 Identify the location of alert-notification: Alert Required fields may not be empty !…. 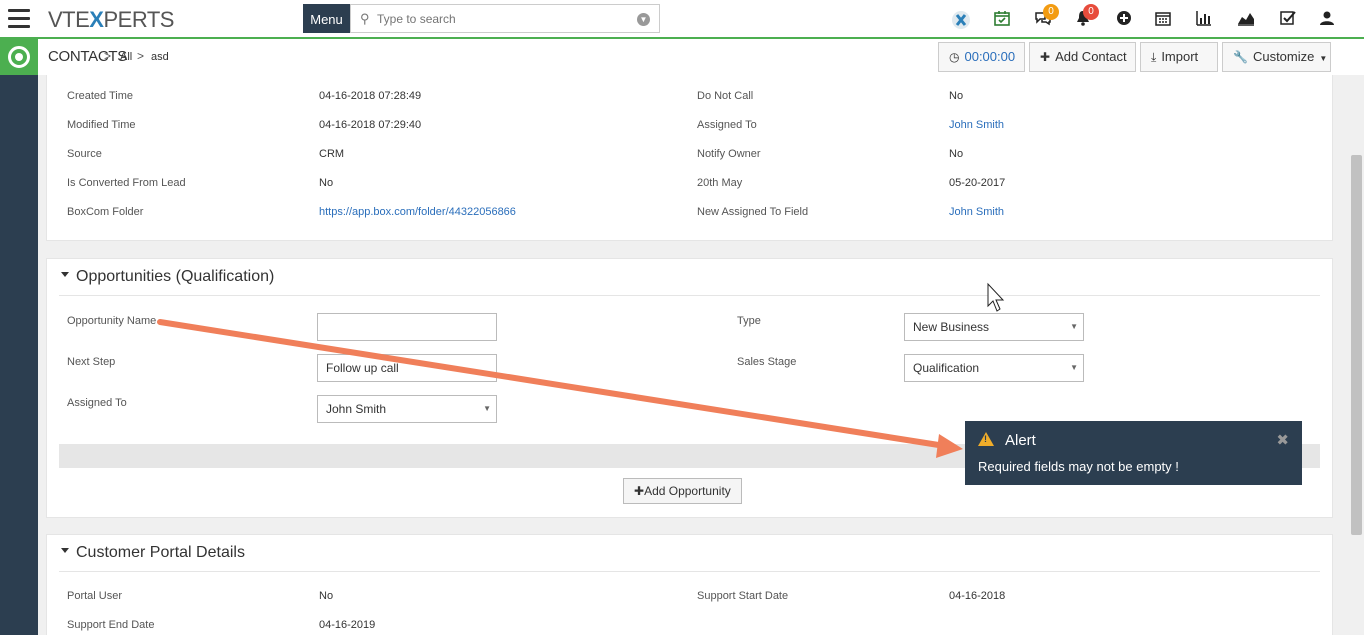
(1133, 453).